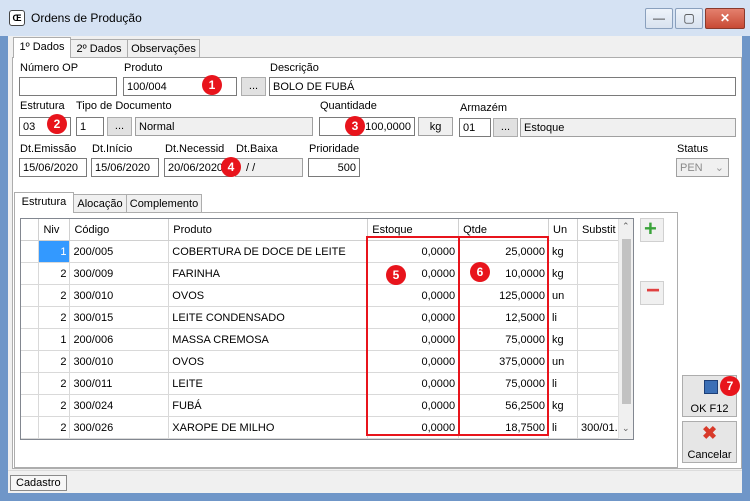 The width and height of the screenshot is (750, 501). I want to click on armazem-label: Armazém, so click(484, 108).